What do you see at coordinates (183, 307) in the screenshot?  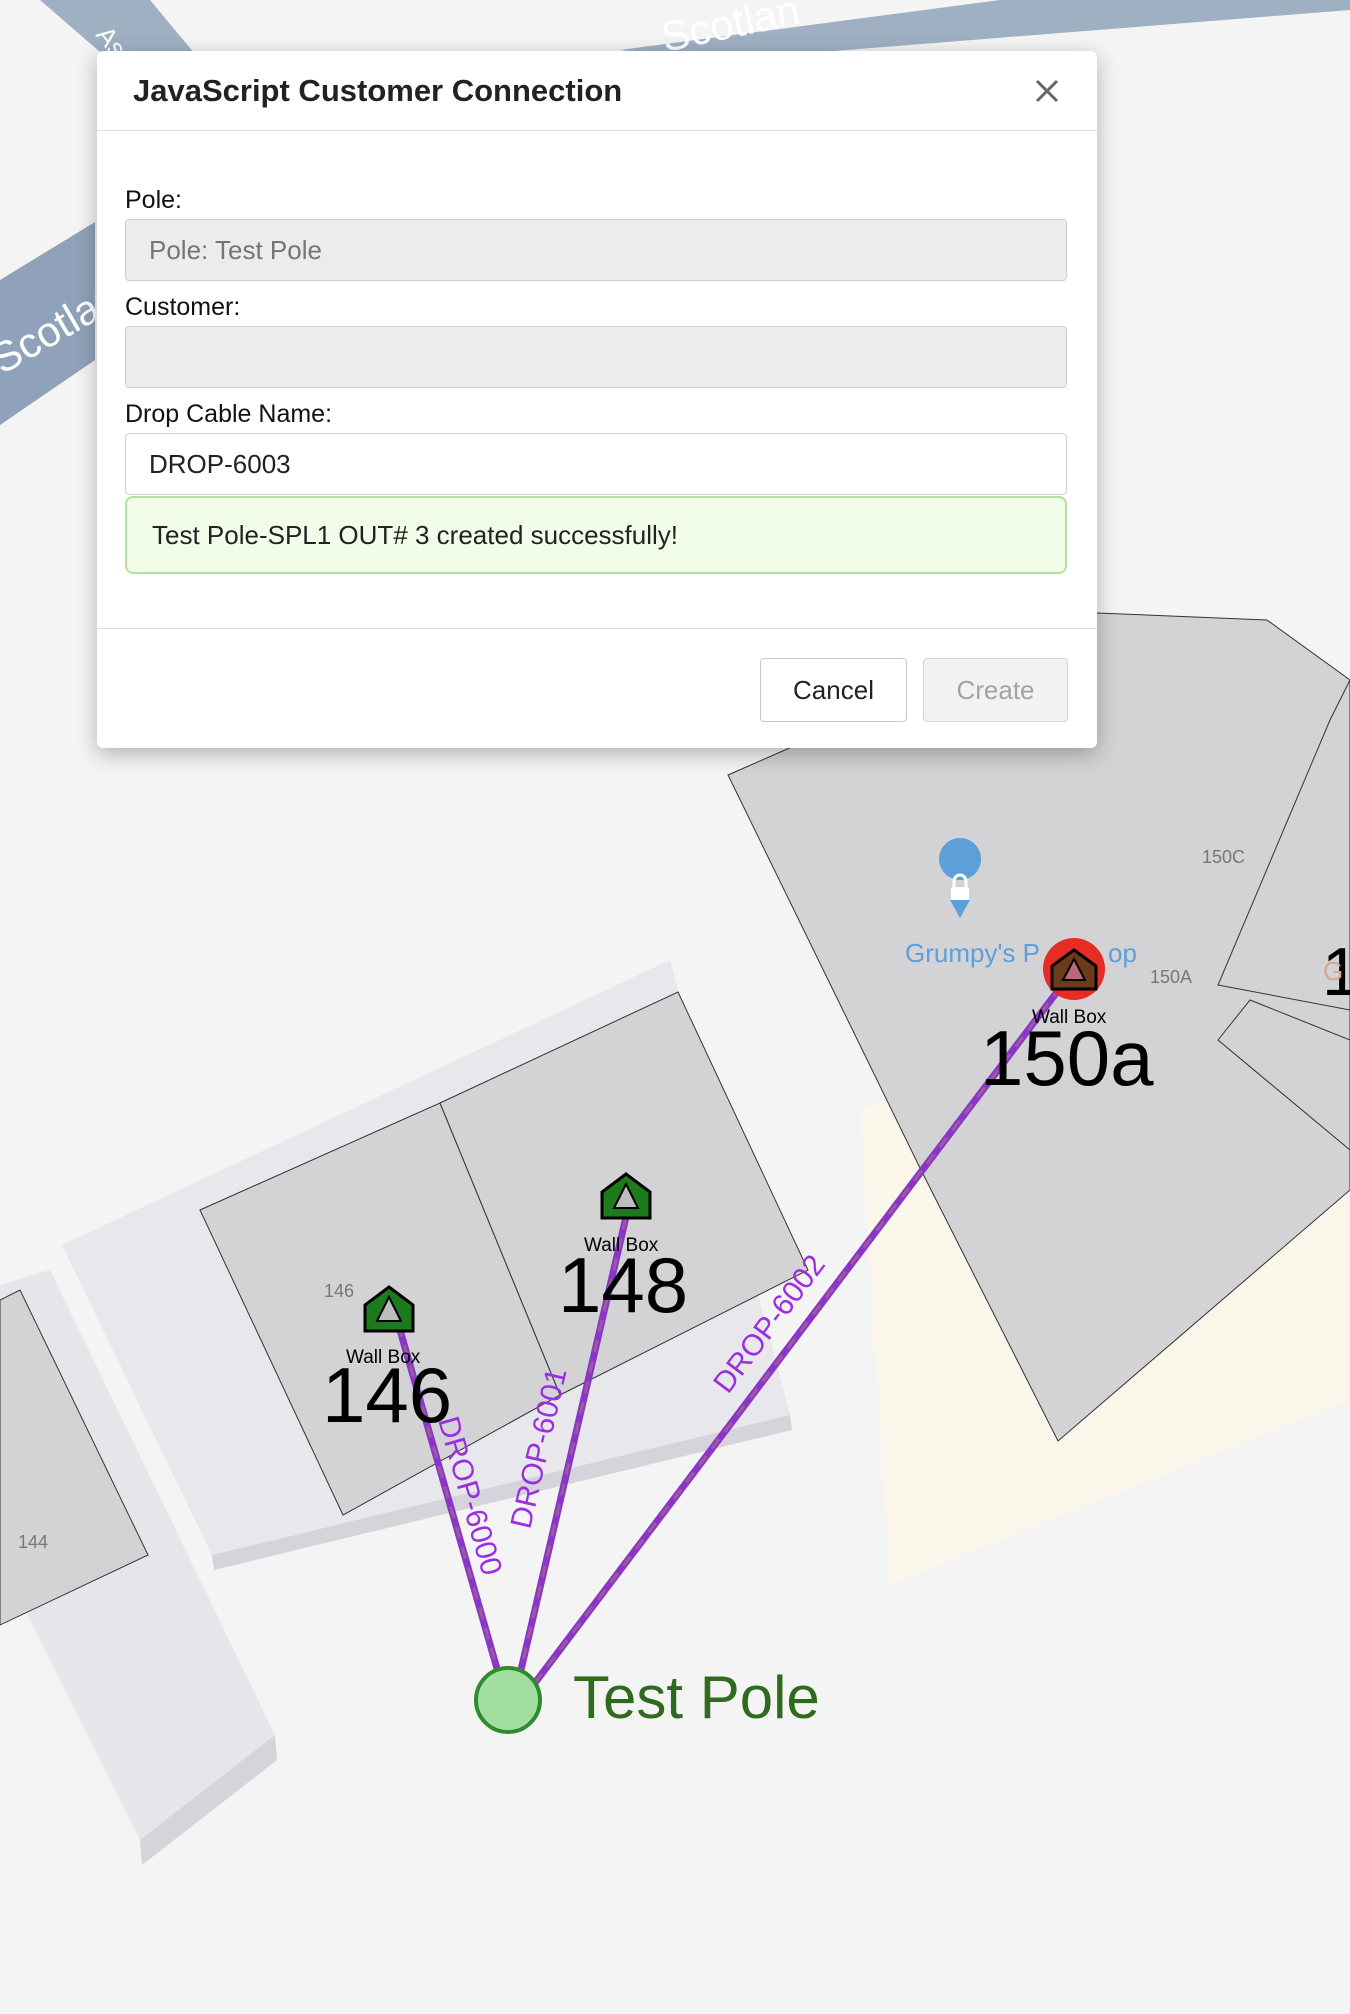 I see `customer-label: Customer:` at bounding box center [183, 307].